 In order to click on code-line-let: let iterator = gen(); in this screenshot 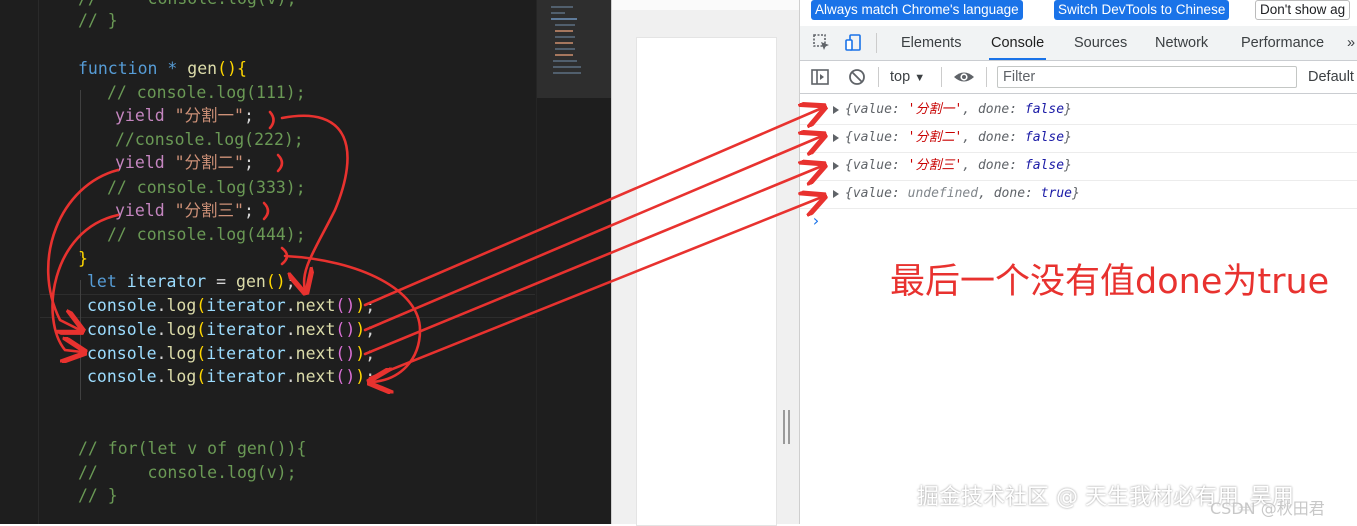, I will do `click(191, 281)`.